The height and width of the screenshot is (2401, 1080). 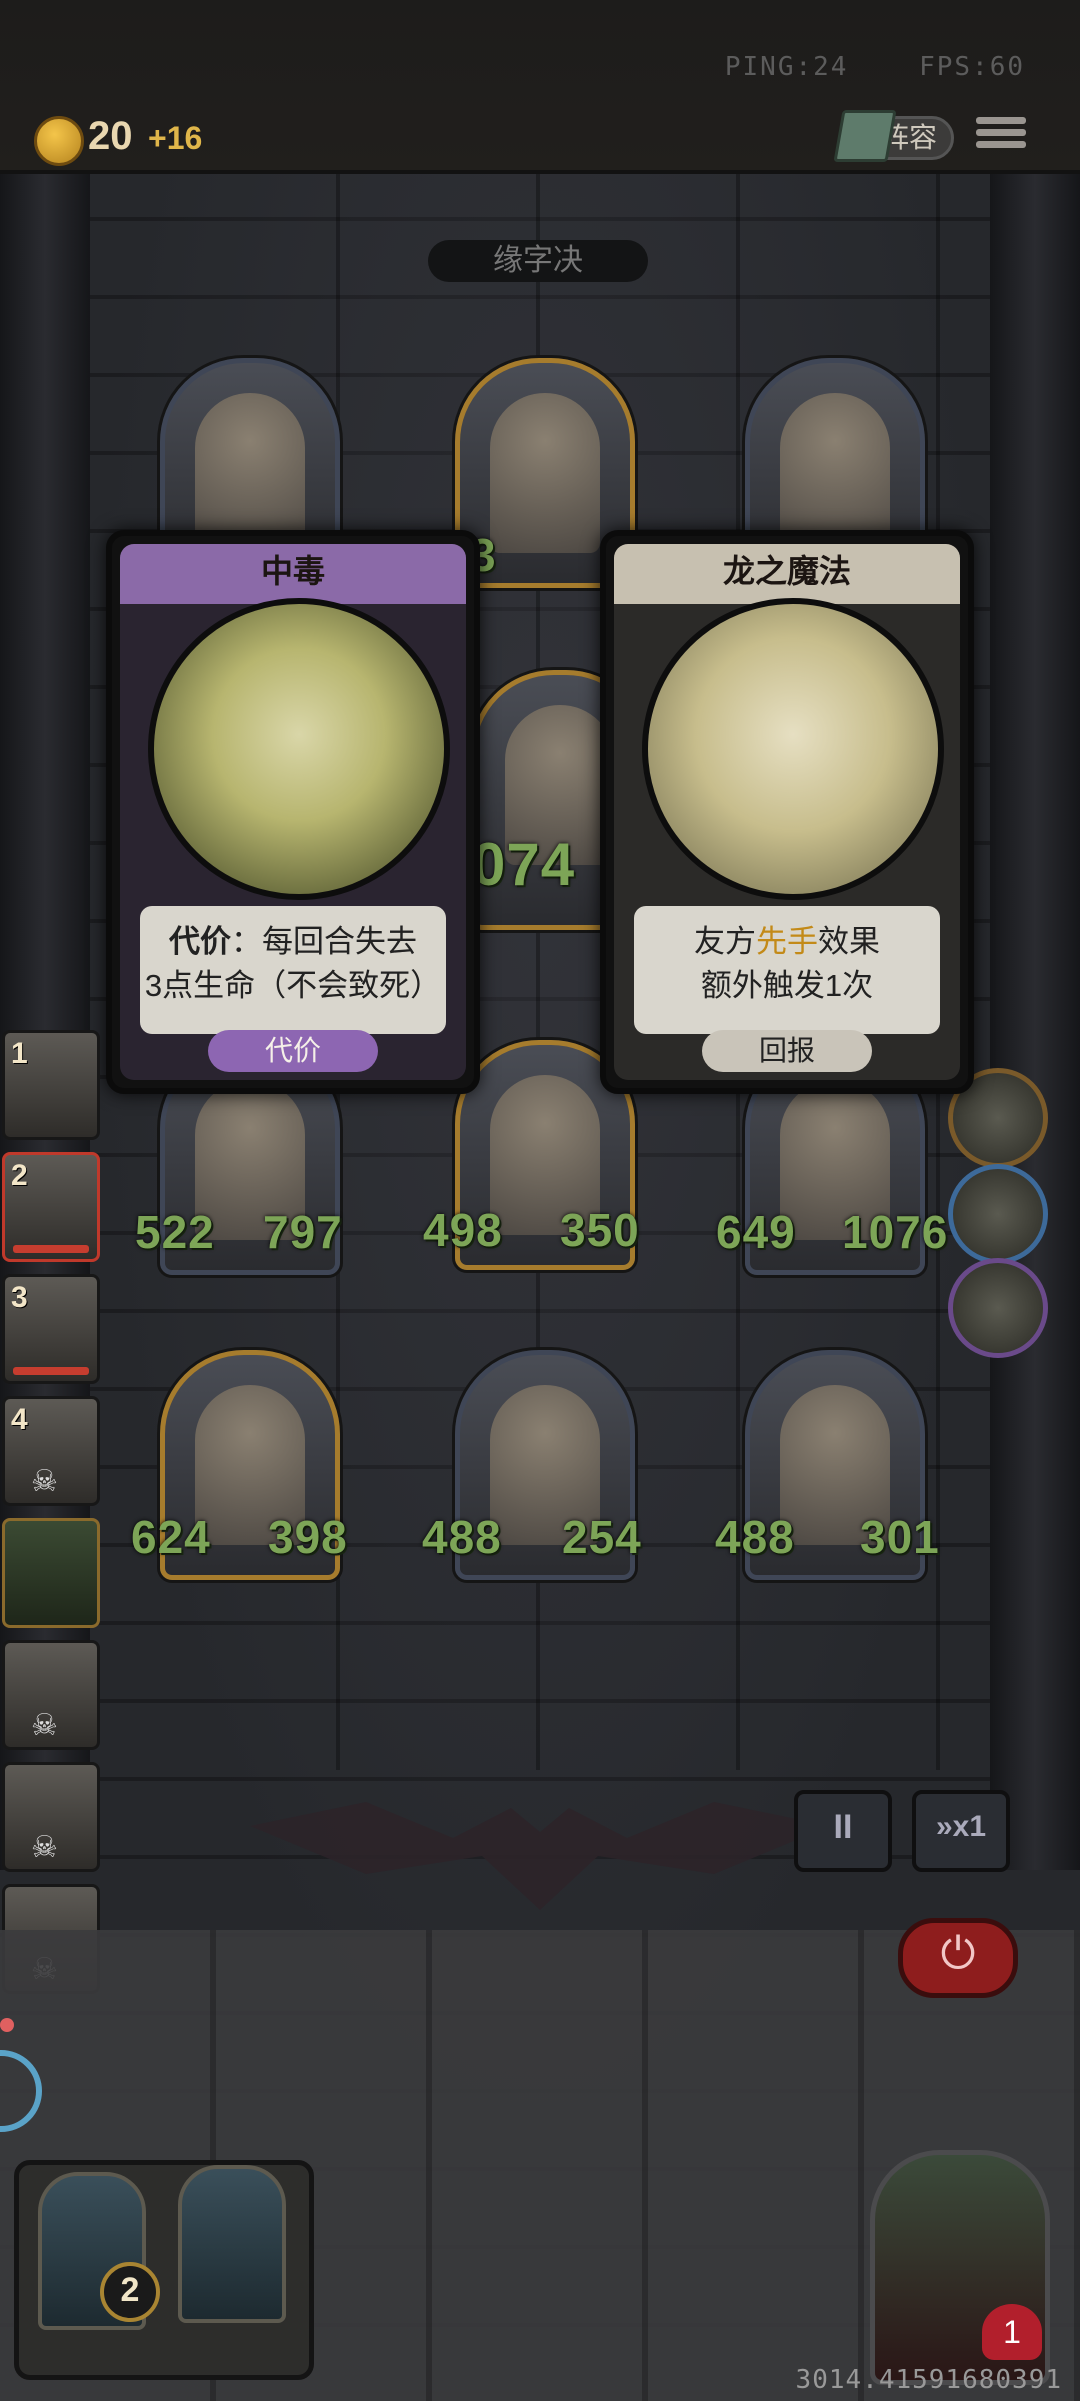 What do you see at coordinates (19, 1419) in the screenshot?
I see `slot-number: 4` at bounding box center [19, 1419].